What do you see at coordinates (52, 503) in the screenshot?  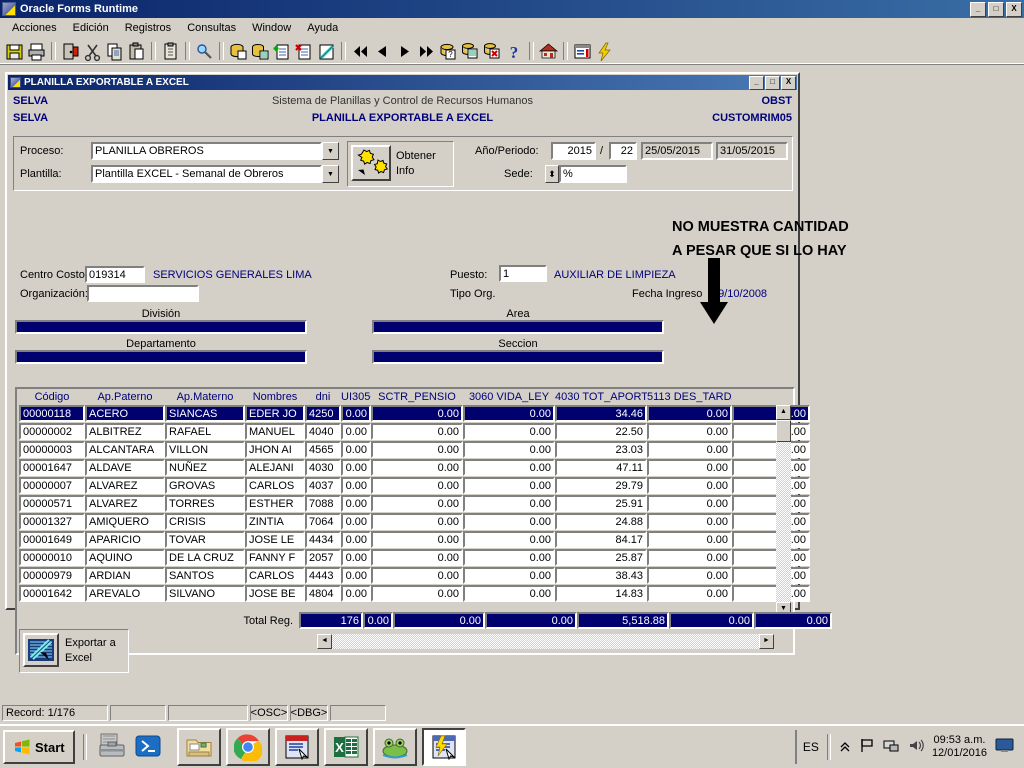 I see `cell-codigo: 00000571` at bounding box center [52, 503].